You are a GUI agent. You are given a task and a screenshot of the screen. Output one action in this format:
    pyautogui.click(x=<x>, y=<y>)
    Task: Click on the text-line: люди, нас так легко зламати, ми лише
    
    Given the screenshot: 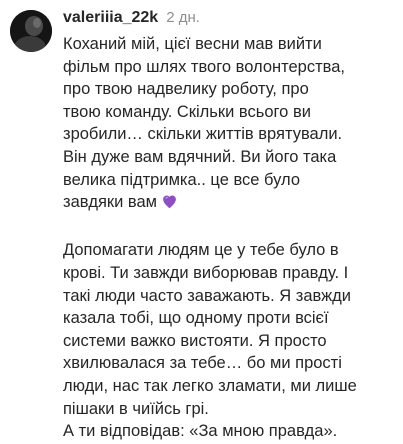 What is the action you would take?
    pyautogui.click(x=210, y=385)
    